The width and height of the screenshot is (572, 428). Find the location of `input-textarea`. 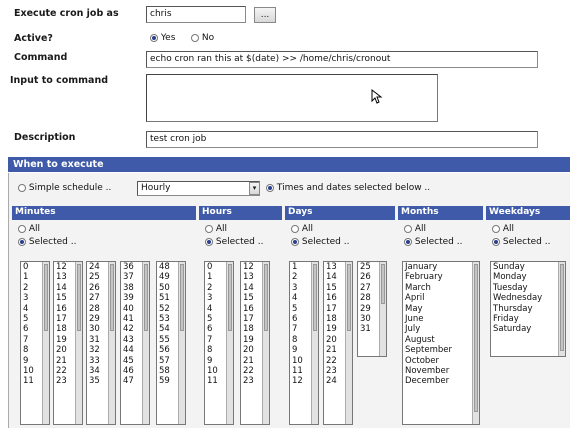

input-textarea is located at coordinates (292, 98).